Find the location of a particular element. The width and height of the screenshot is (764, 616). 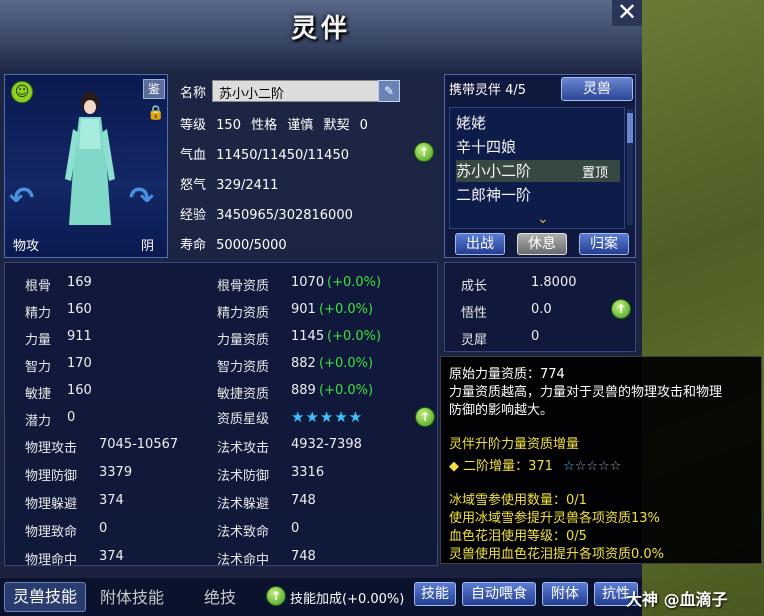

pin-to-top-button: 置顶 is located at coordinates (595, 171).